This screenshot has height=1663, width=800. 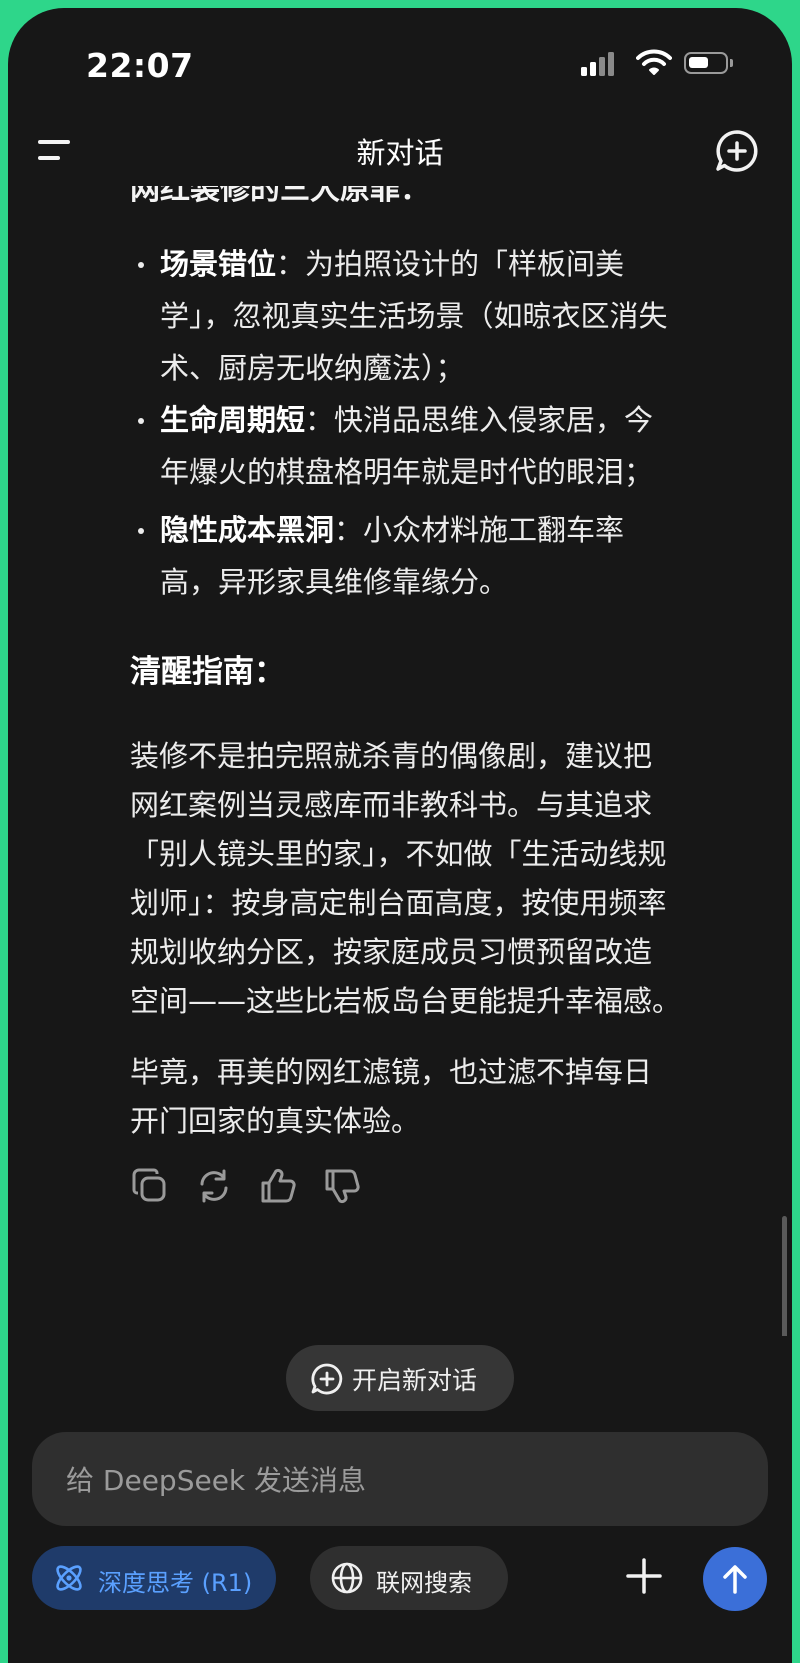 I want to click on atom-icon, so click(x=69, y=1580).